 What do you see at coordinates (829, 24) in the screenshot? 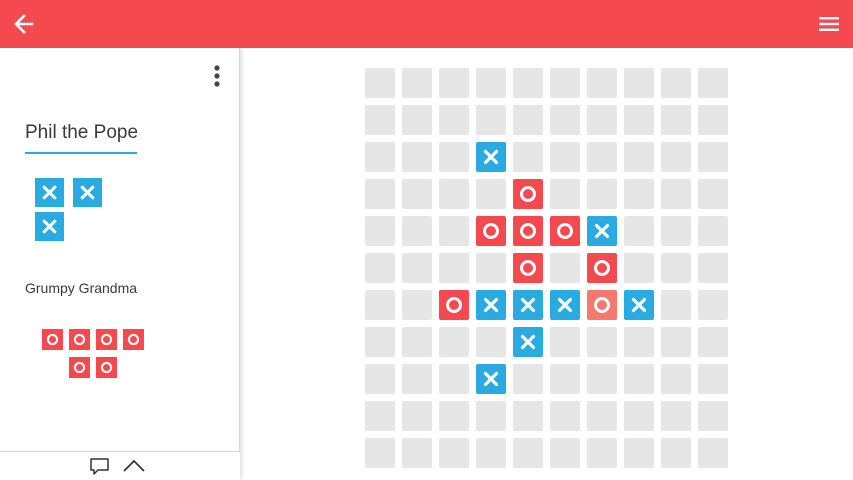
I see `menu-button` at bounding box center [829, 24].